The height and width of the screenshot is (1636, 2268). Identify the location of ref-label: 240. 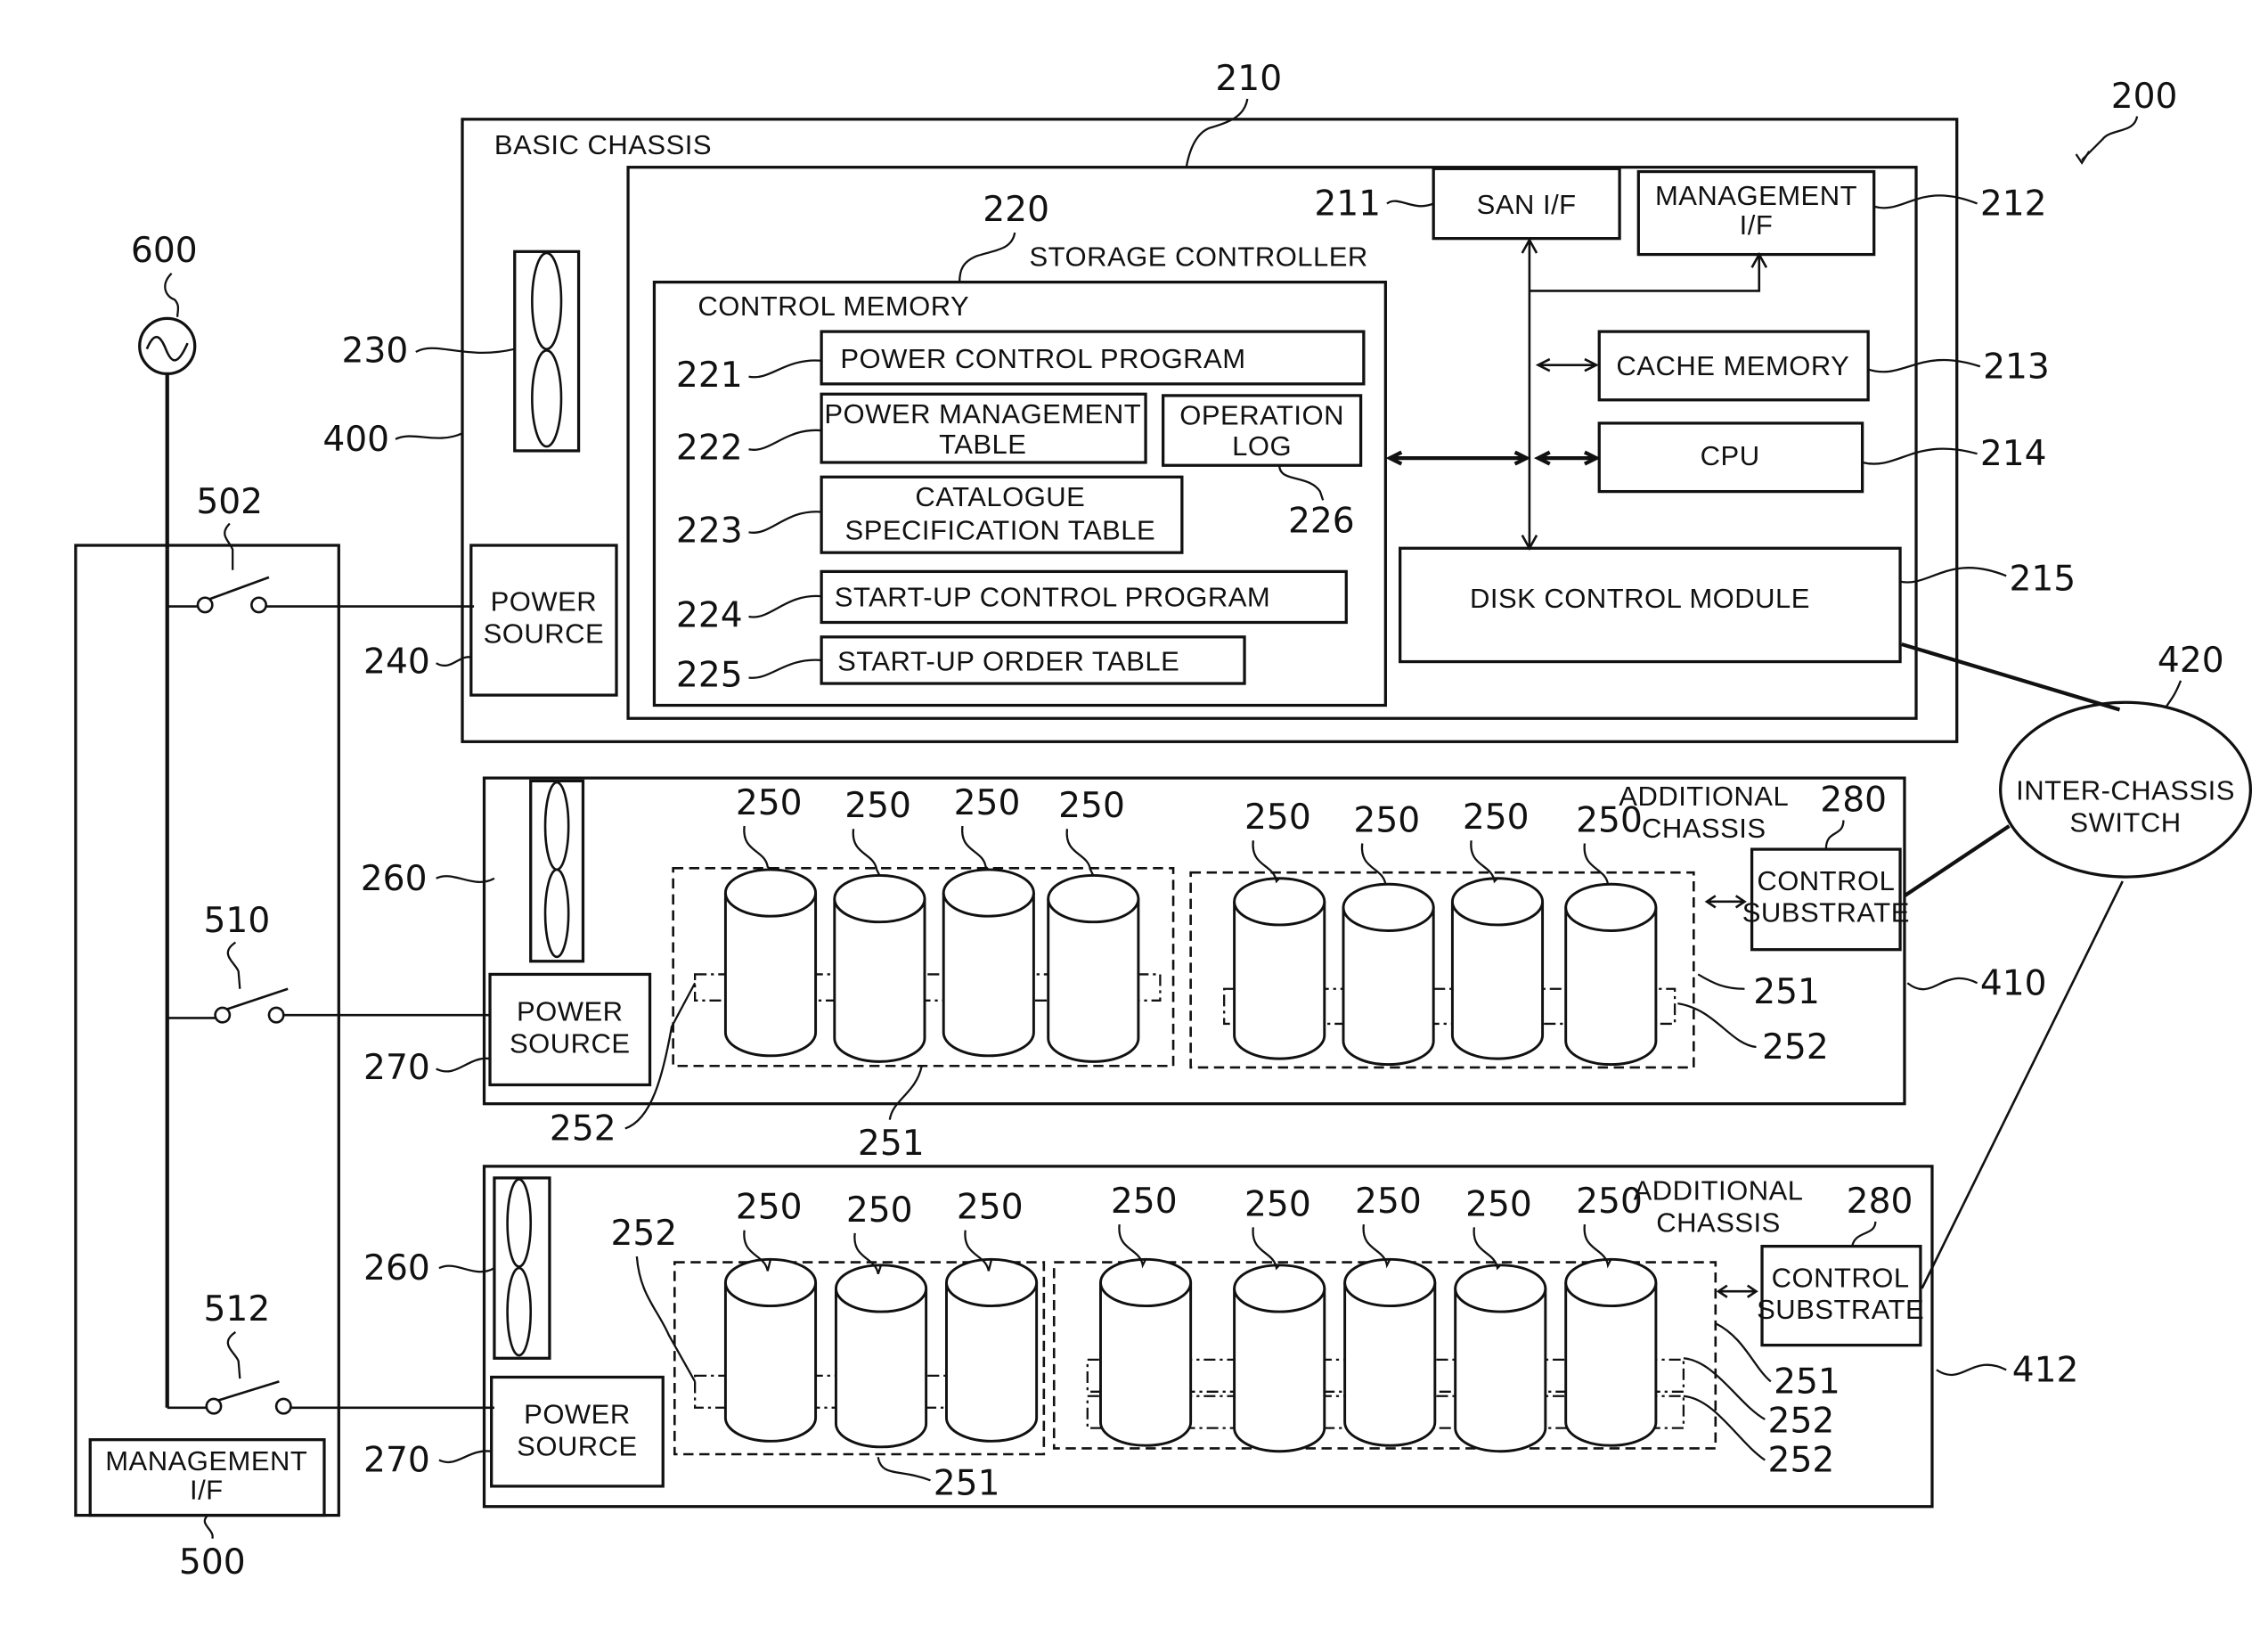
(396, 662).